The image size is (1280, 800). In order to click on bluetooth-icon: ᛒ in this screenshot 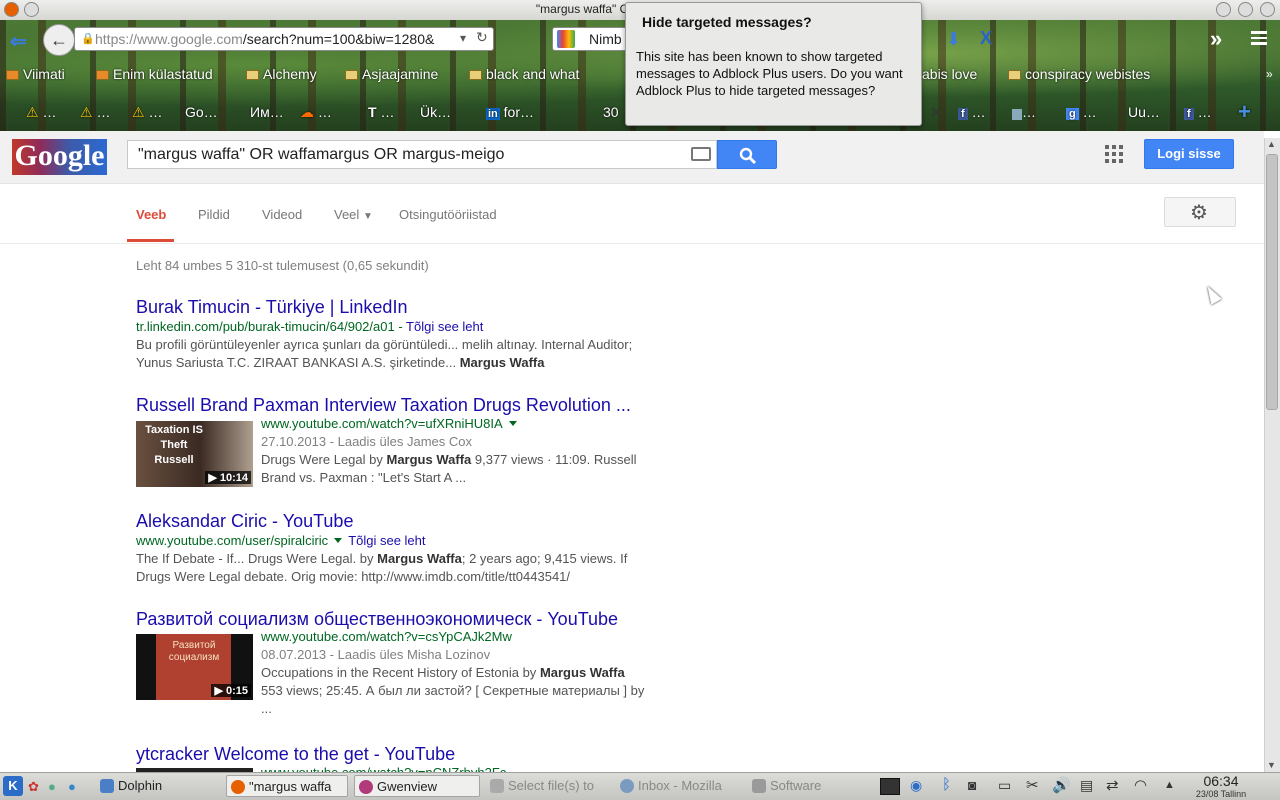, I will do `click(946, 784)`.